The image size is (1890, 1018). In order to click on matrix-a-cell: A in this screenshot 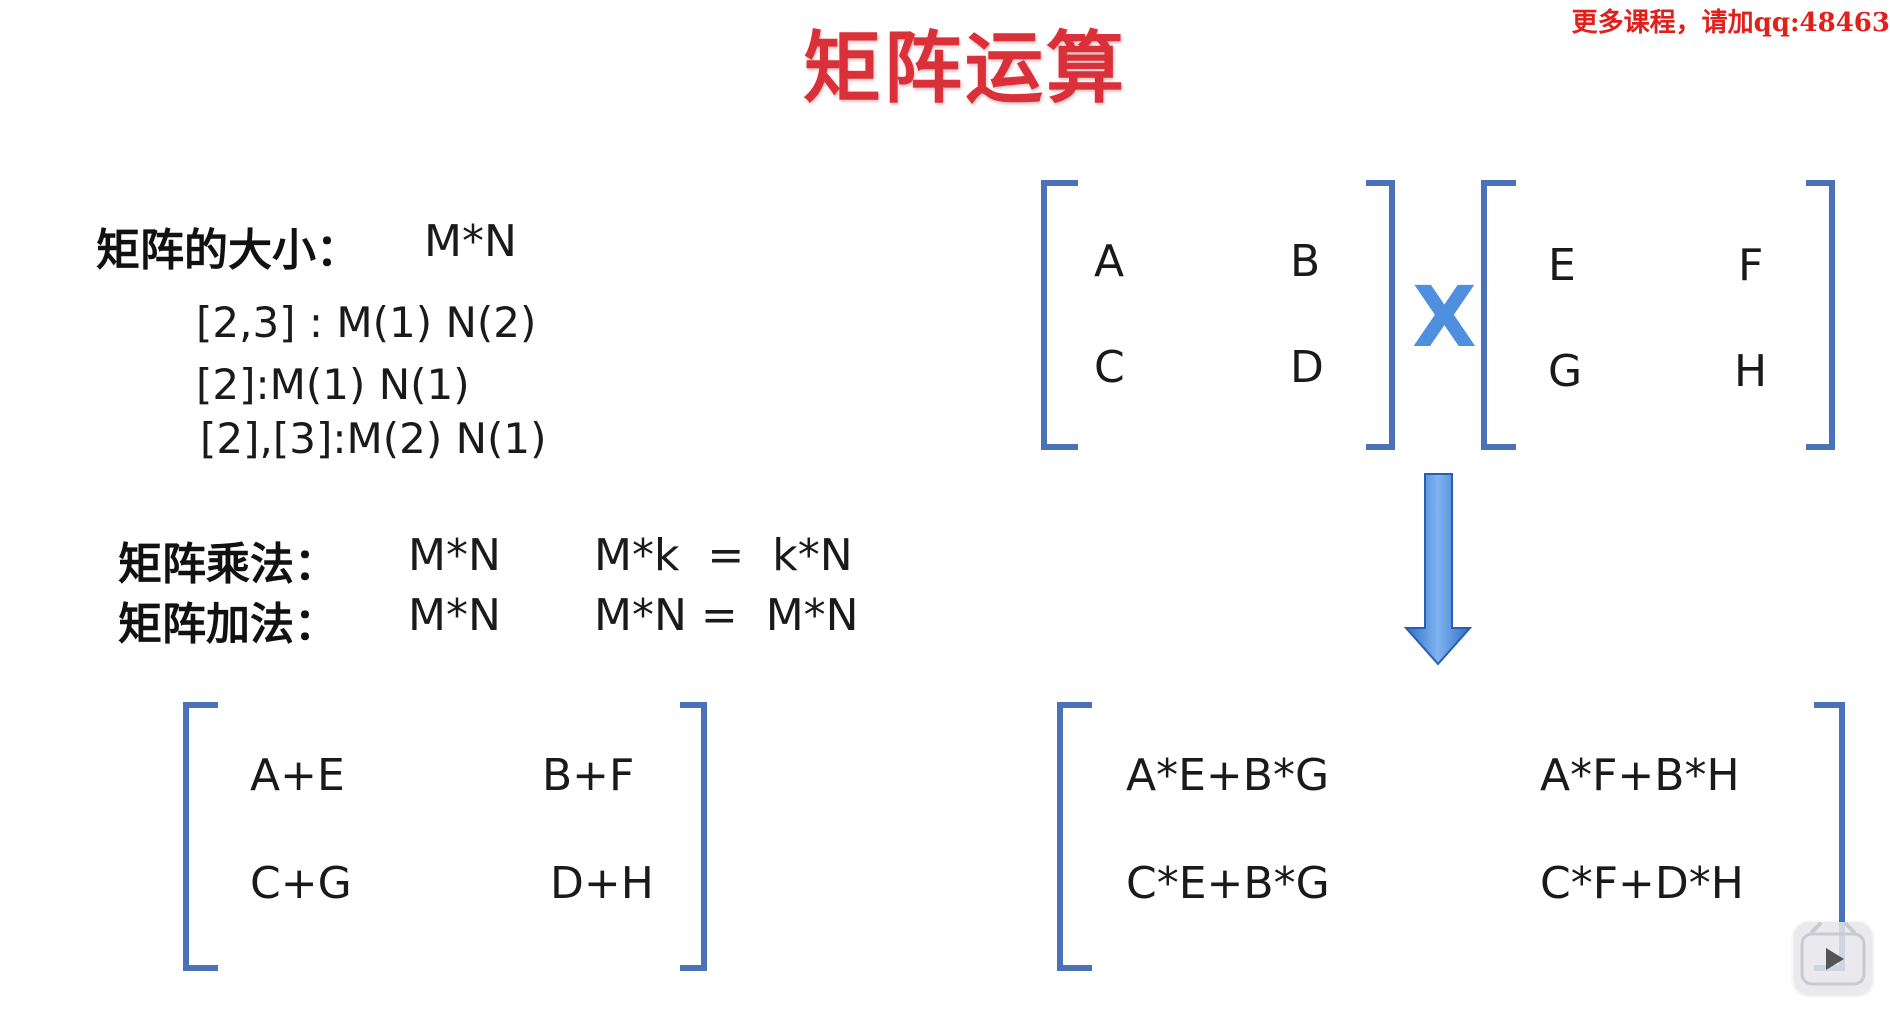, I will do `click(1109, 261)`.